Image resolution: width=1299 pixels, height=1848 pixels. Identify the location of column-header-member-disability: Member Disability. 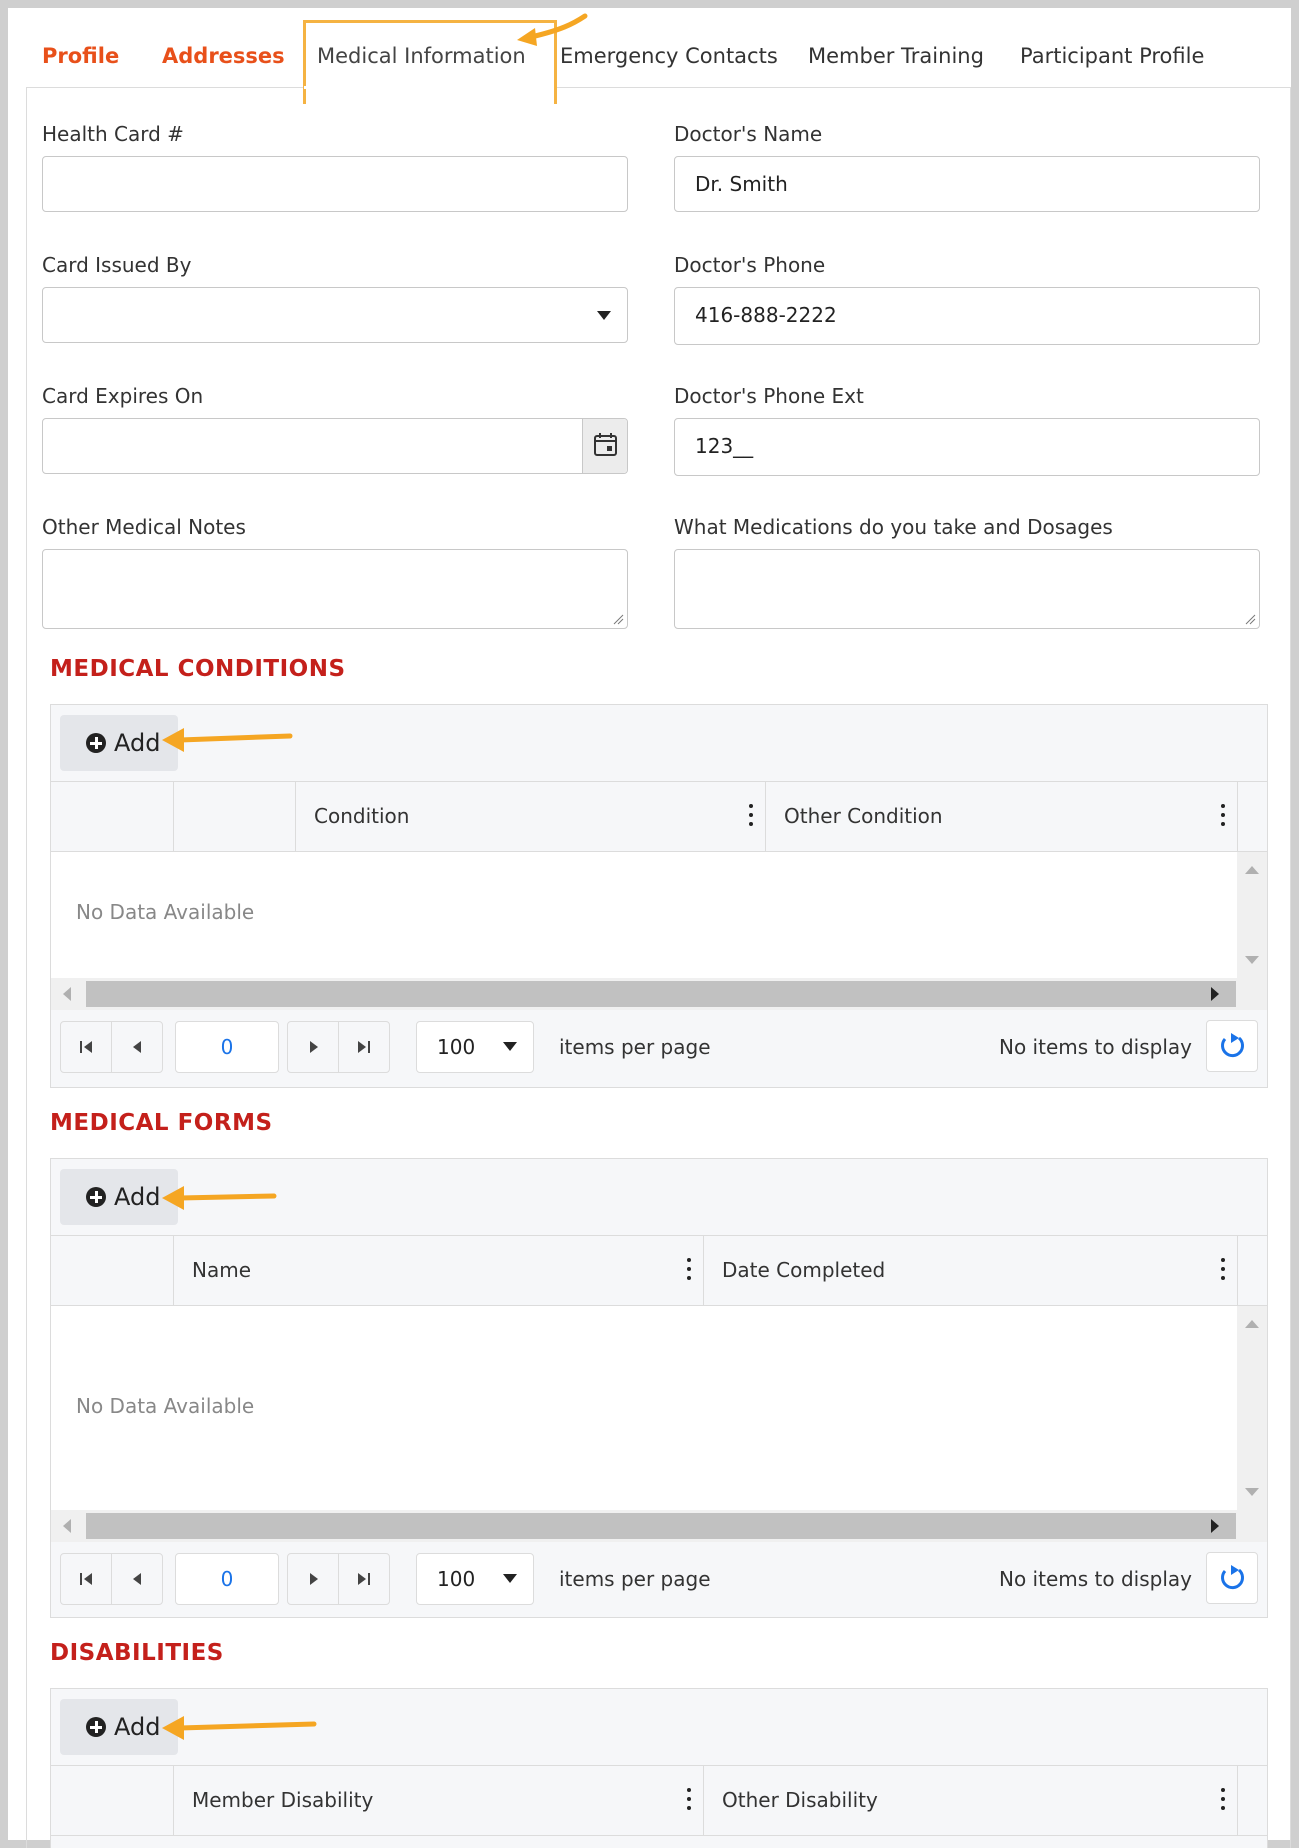
(439, 1800).